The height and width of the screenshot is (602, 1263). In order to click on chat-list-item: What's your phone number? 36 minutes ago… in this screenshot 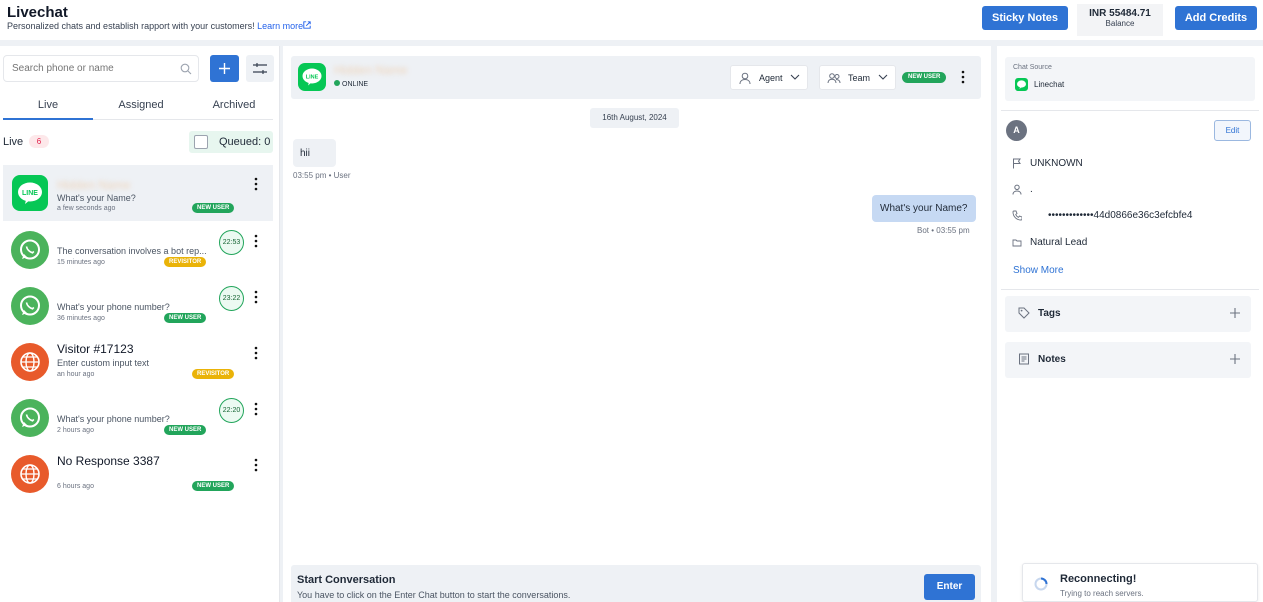, I will do `click(138, 306)`.